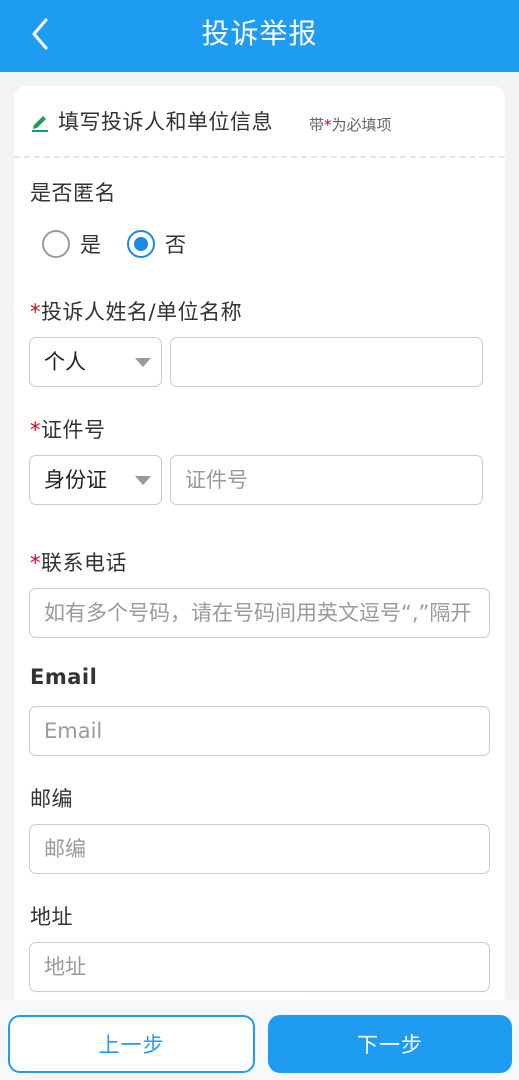 The width and height of the screenshot is (519, 1080). What do you see at coordinates (65, 362) in the screenshot?
I see `complainant-type-value: 个人` at bounding box center [65, 362].